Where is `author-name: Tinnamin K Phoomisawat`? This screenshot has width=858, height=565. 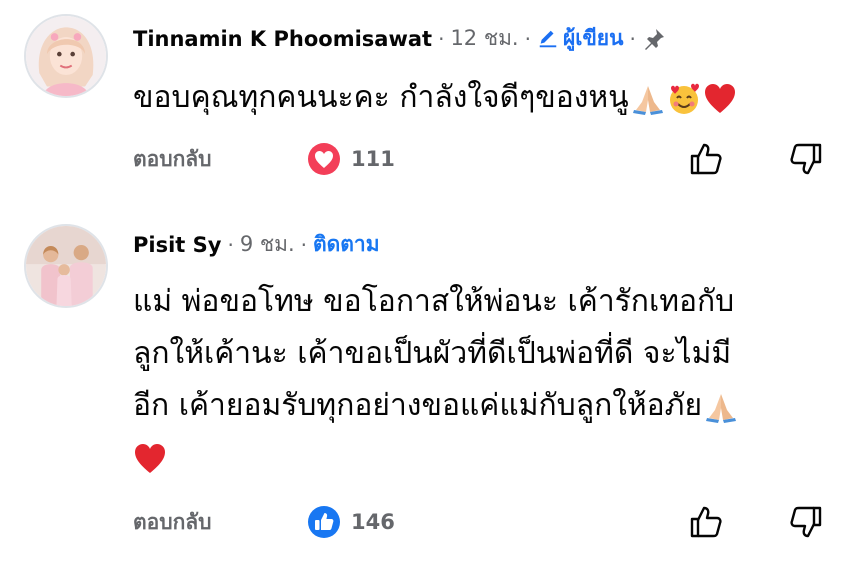 author-name: Tinnamin K Phoomisawat is located at coordinates (282, 39).